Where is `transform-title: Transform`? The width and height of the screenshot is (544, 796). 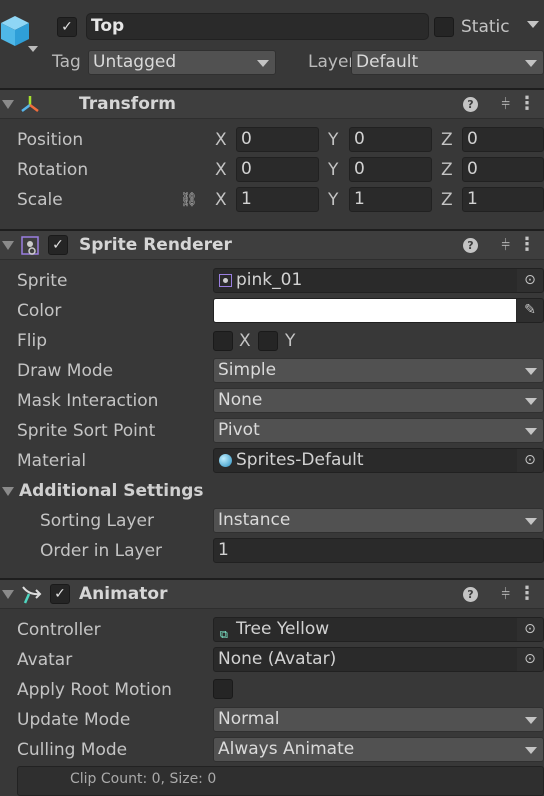 transform-title: Transform is located at coordinates (127, 104).